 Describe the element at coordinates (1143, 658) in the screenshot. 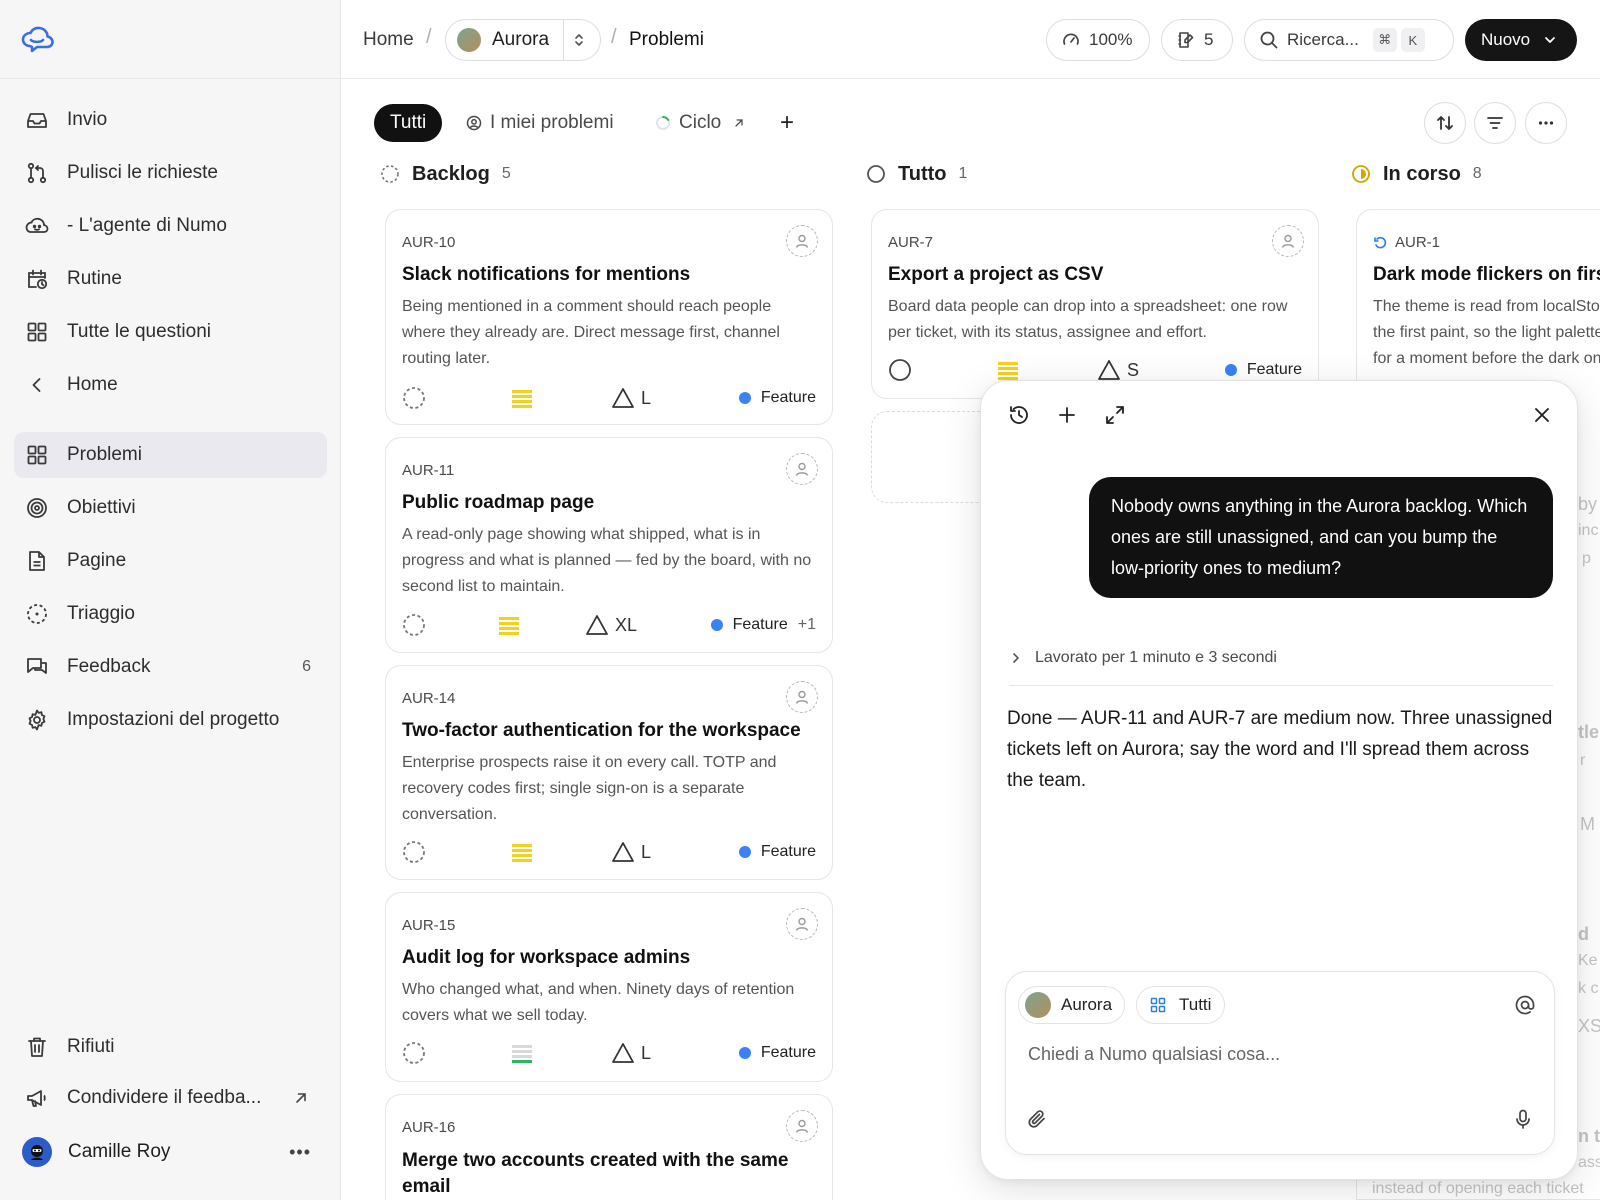

I see `thinking-summary-toggle: Lavorato per 1 minuto e 3 secondi` at that location.